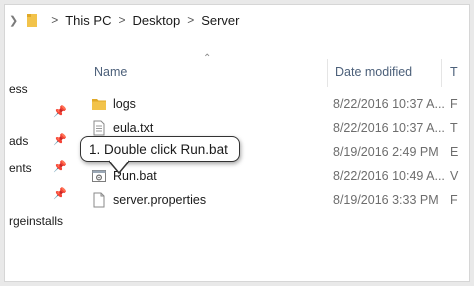  I want to click on recent-locations-chevron-icon: ❯, so click(13, 20).